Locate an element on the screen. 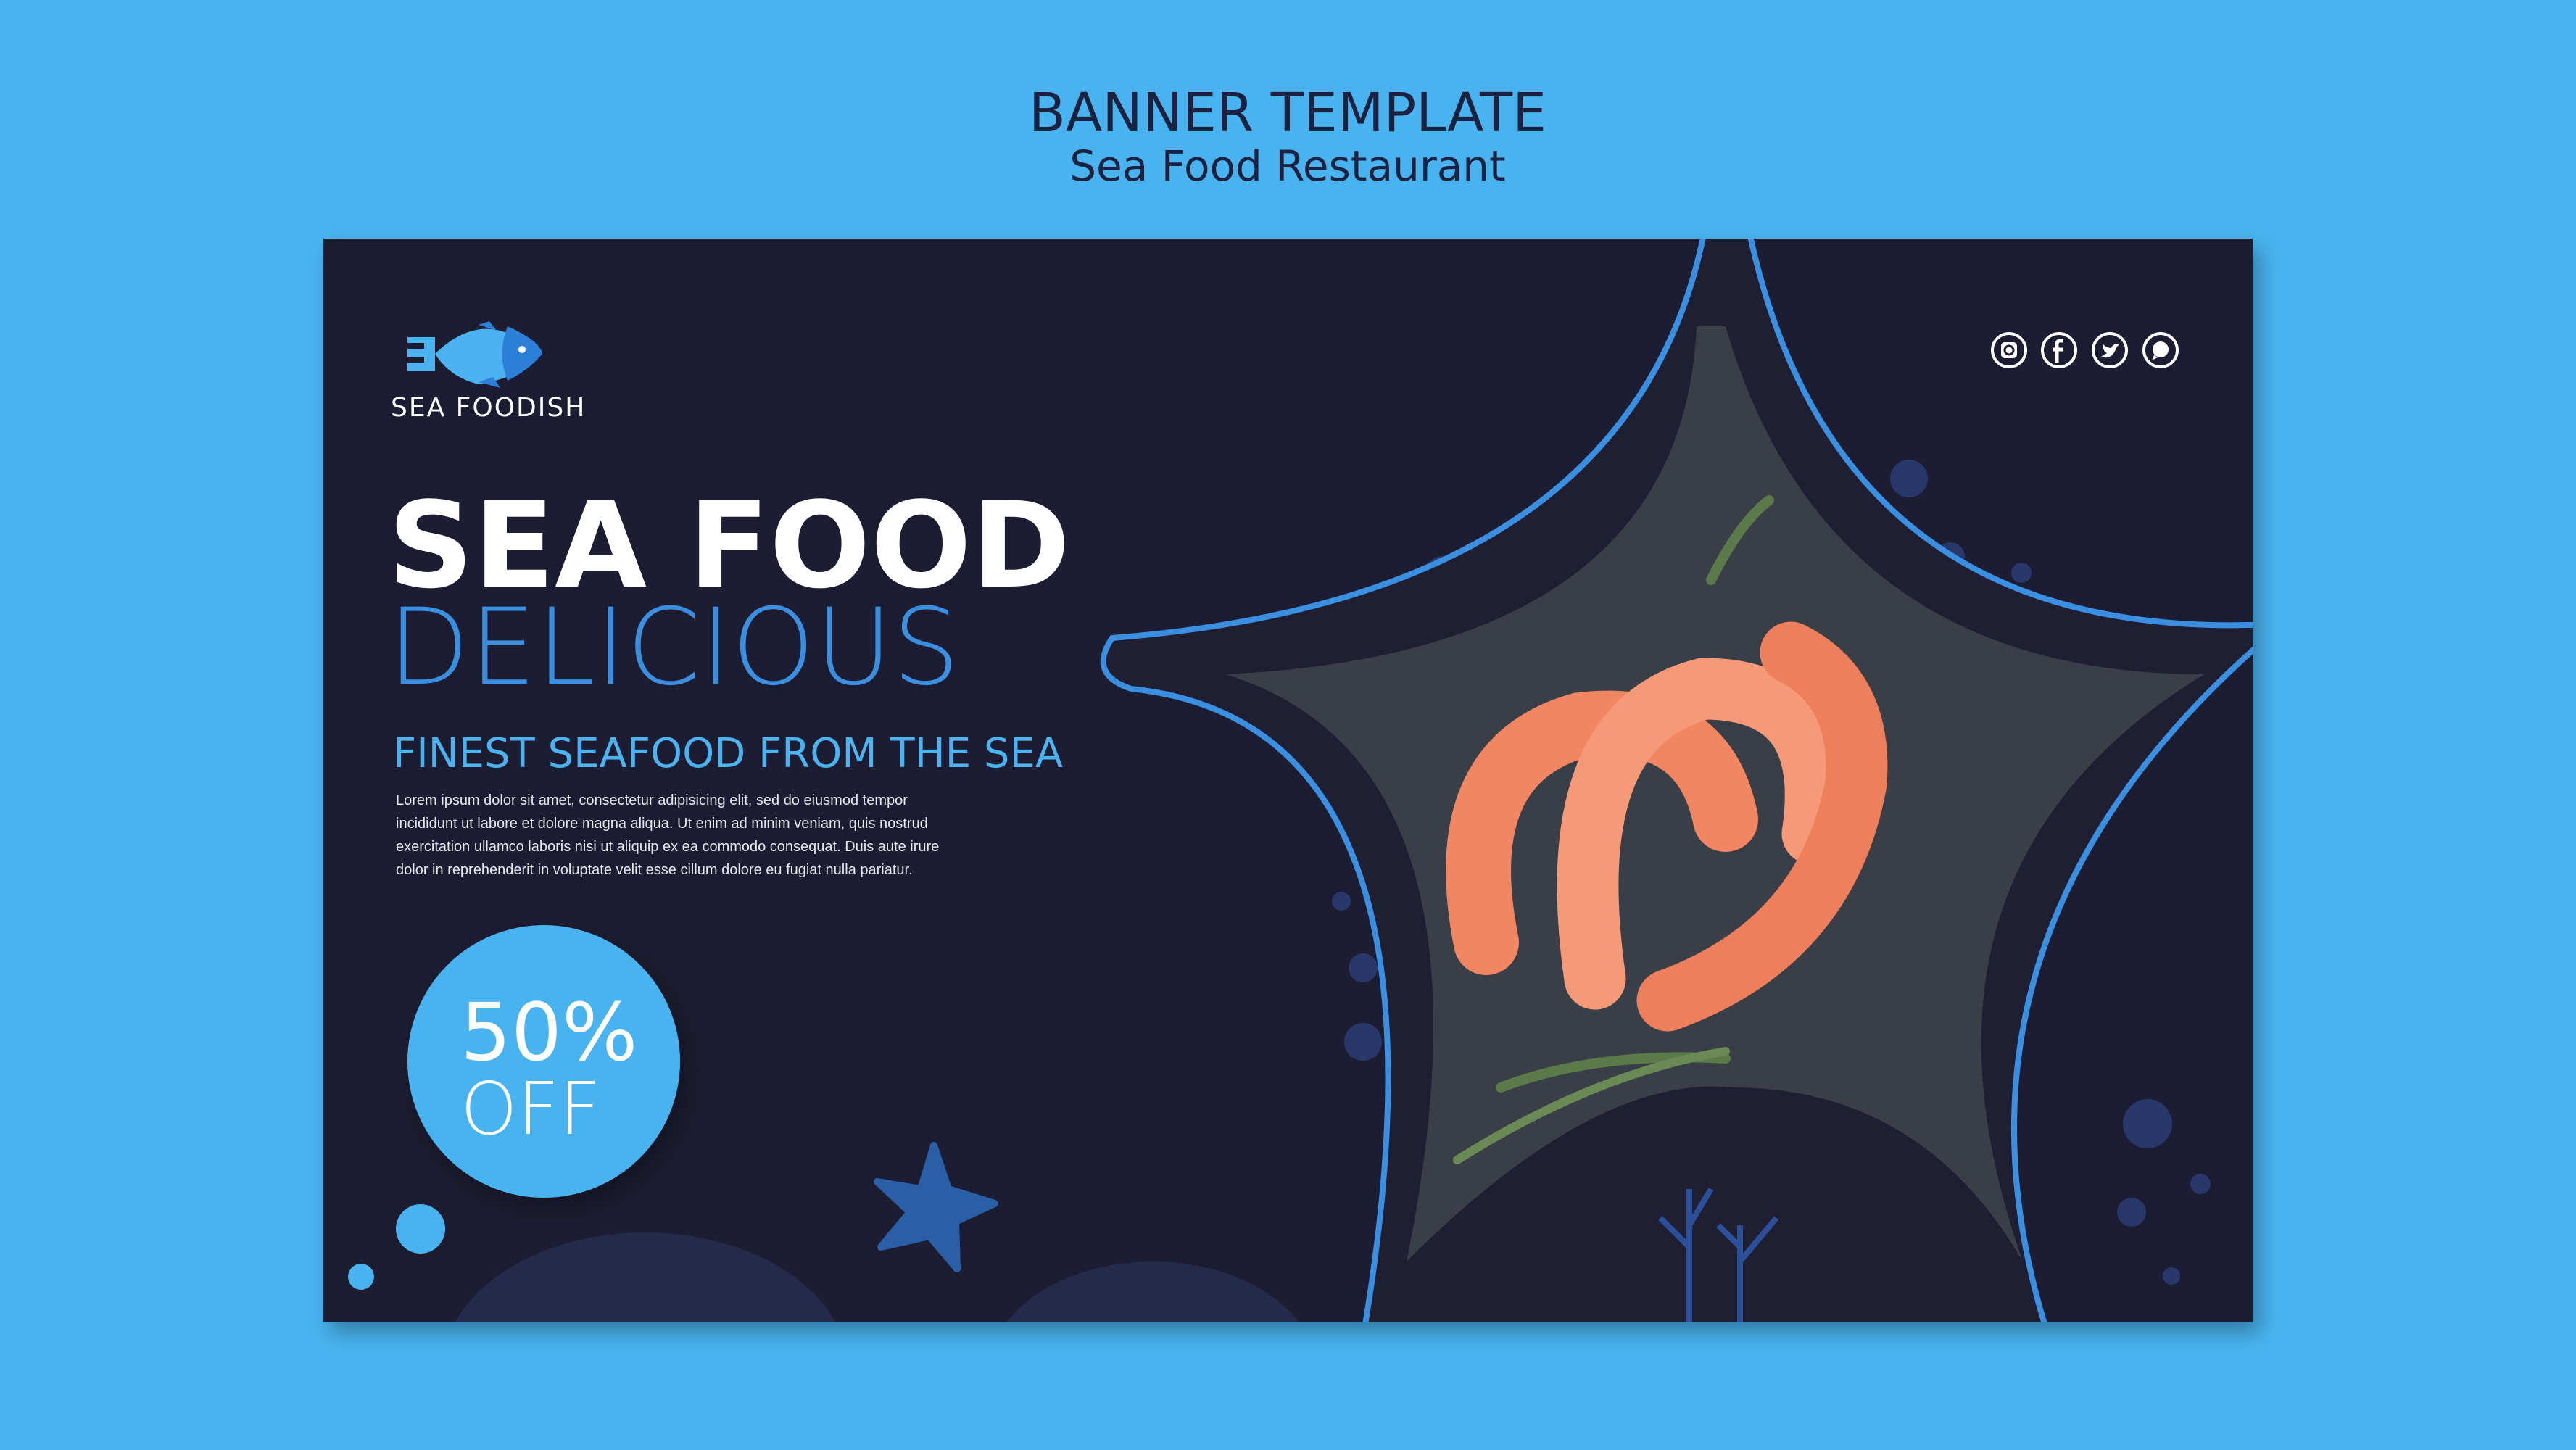 Image resolution: width=2576 pixels, height=1450 pixels. discount-badge: 50% OFF is located at coordinates (544, 1061).